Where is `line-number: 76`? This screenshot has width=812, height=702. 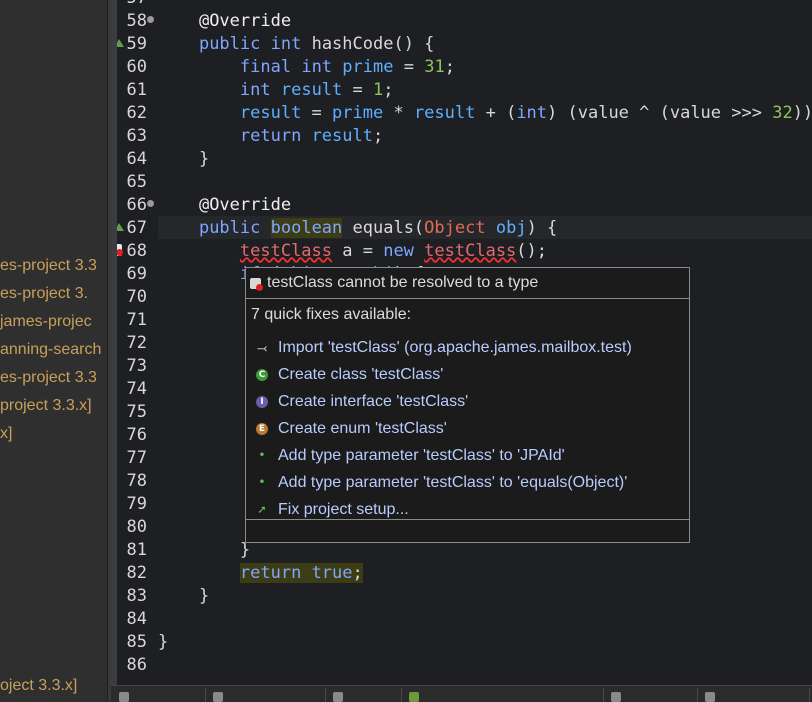
line-number: 76 is located at coordinates (136, 435).